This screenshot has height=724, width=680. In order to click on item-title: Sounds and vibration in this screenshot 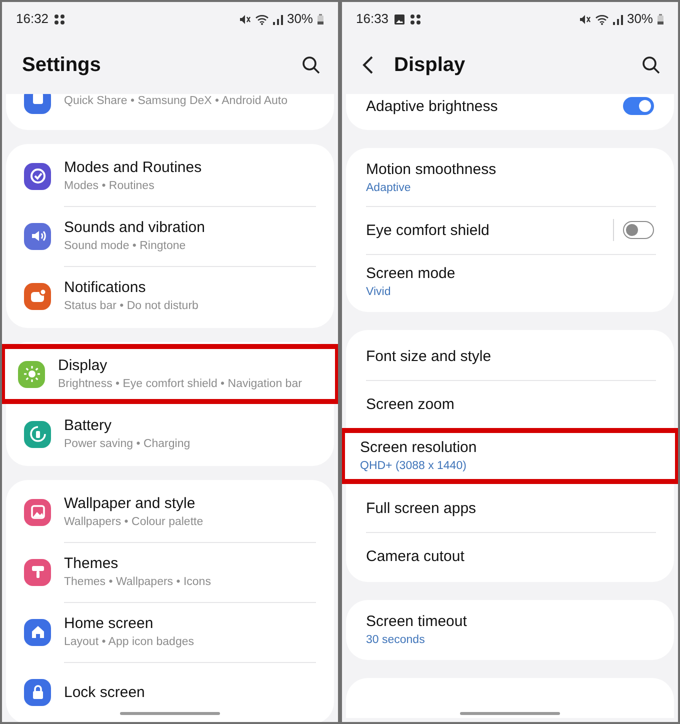, I will do `click(135, 227)`.